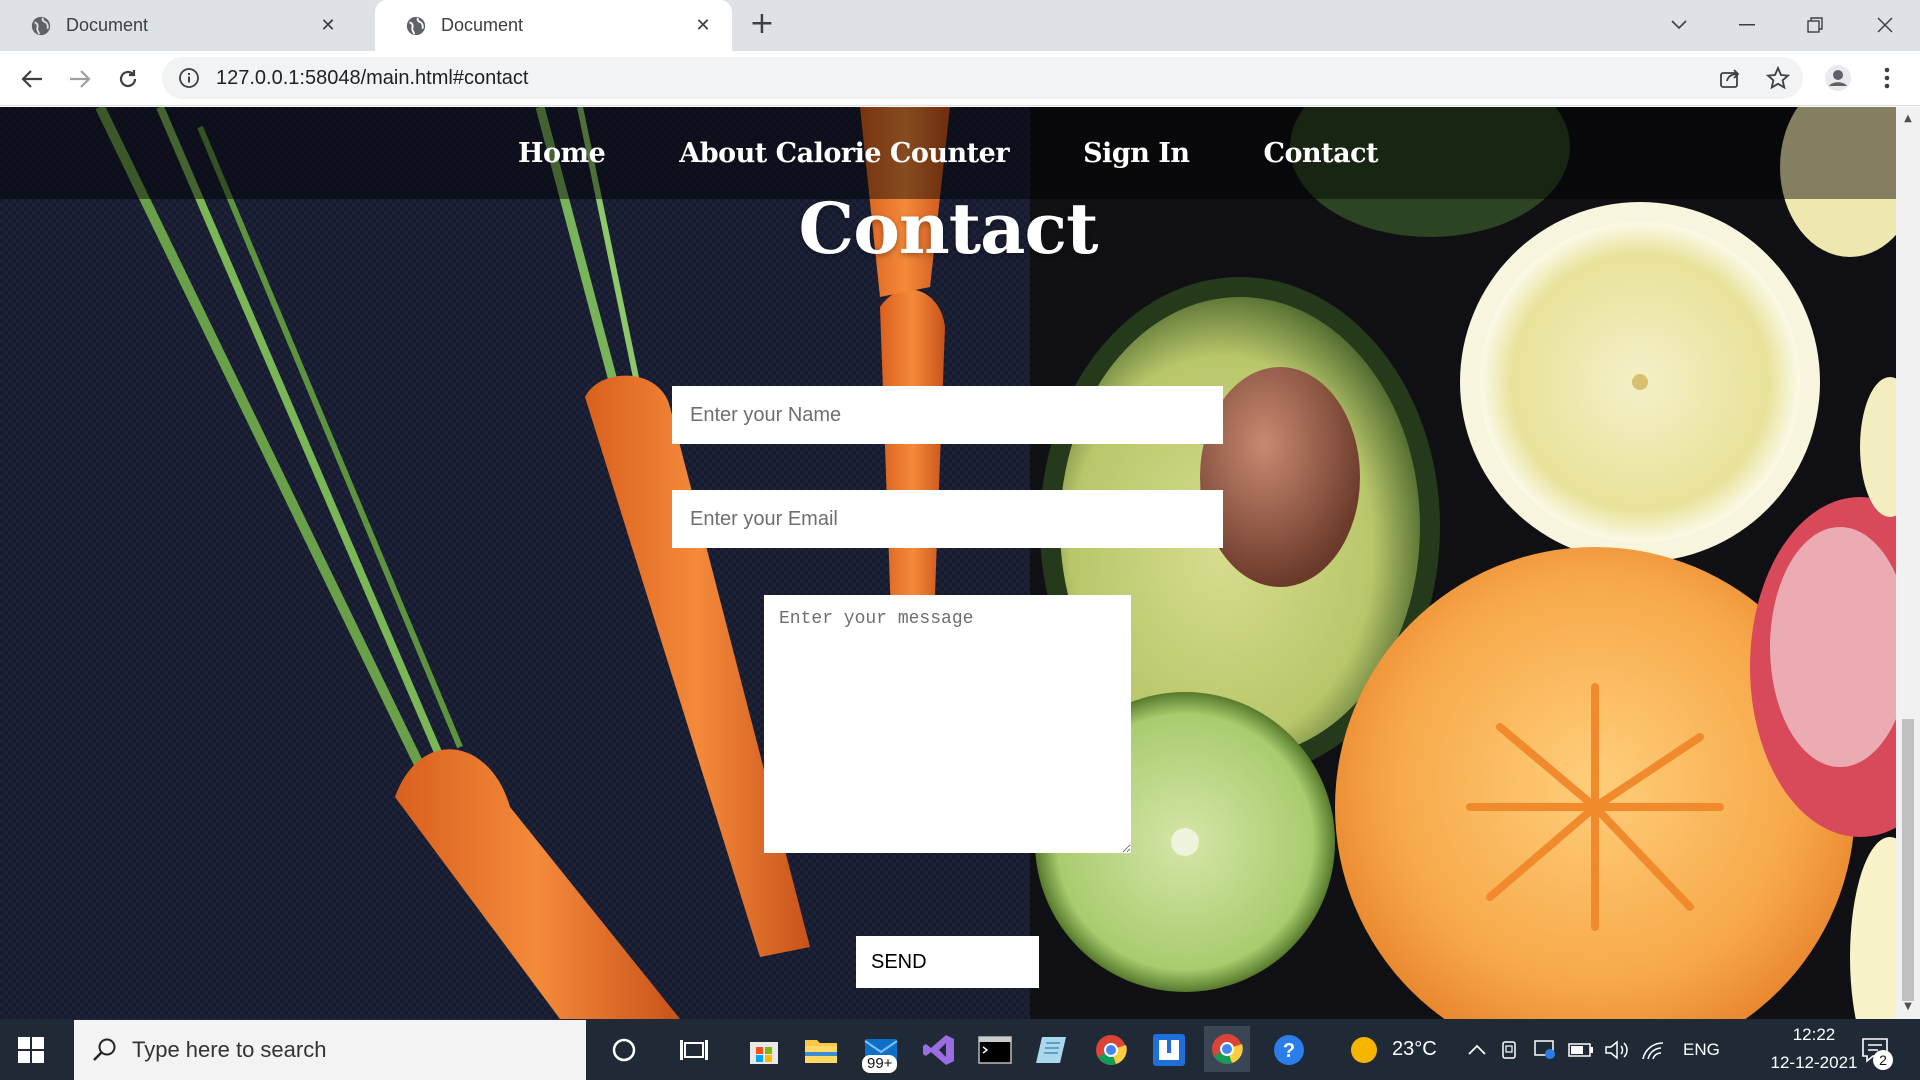  Describe the element at coordinates (1509, 1050) in the screenshot. I see `device-tray-icon` at that location.